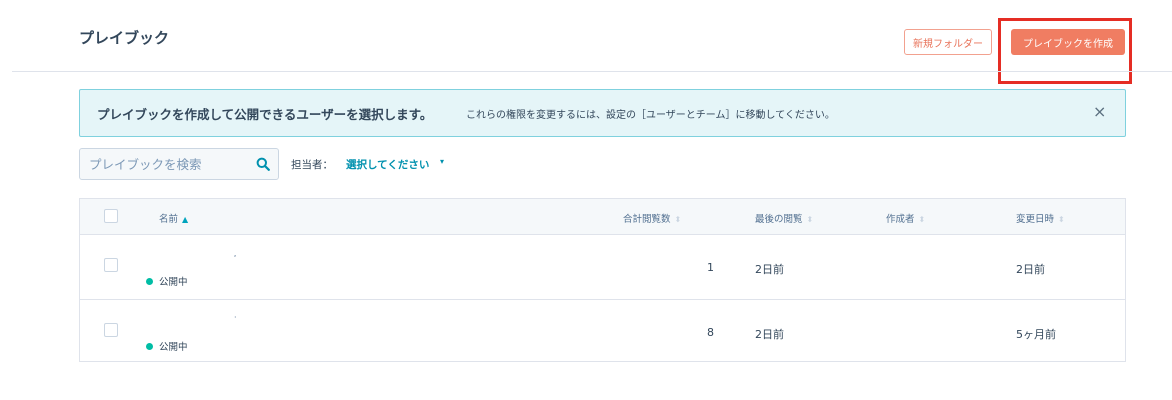 The width and height of the screenshot is (1172, 400). Describe the element at coordinates (650, 115) in the screenshot. I see `banner-text: これらの権限を変更するには、設定の［ユーザーとチーム］に移動してください。` at that location.